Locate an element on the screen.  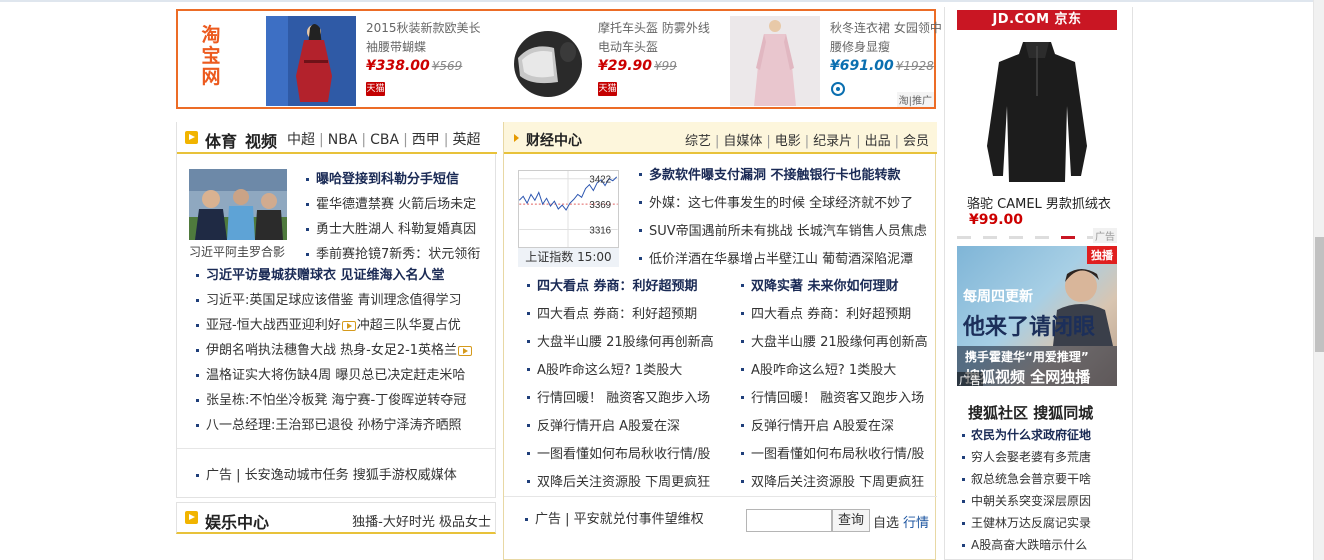
page-scrollbar is located at coordinates (1318, 280).